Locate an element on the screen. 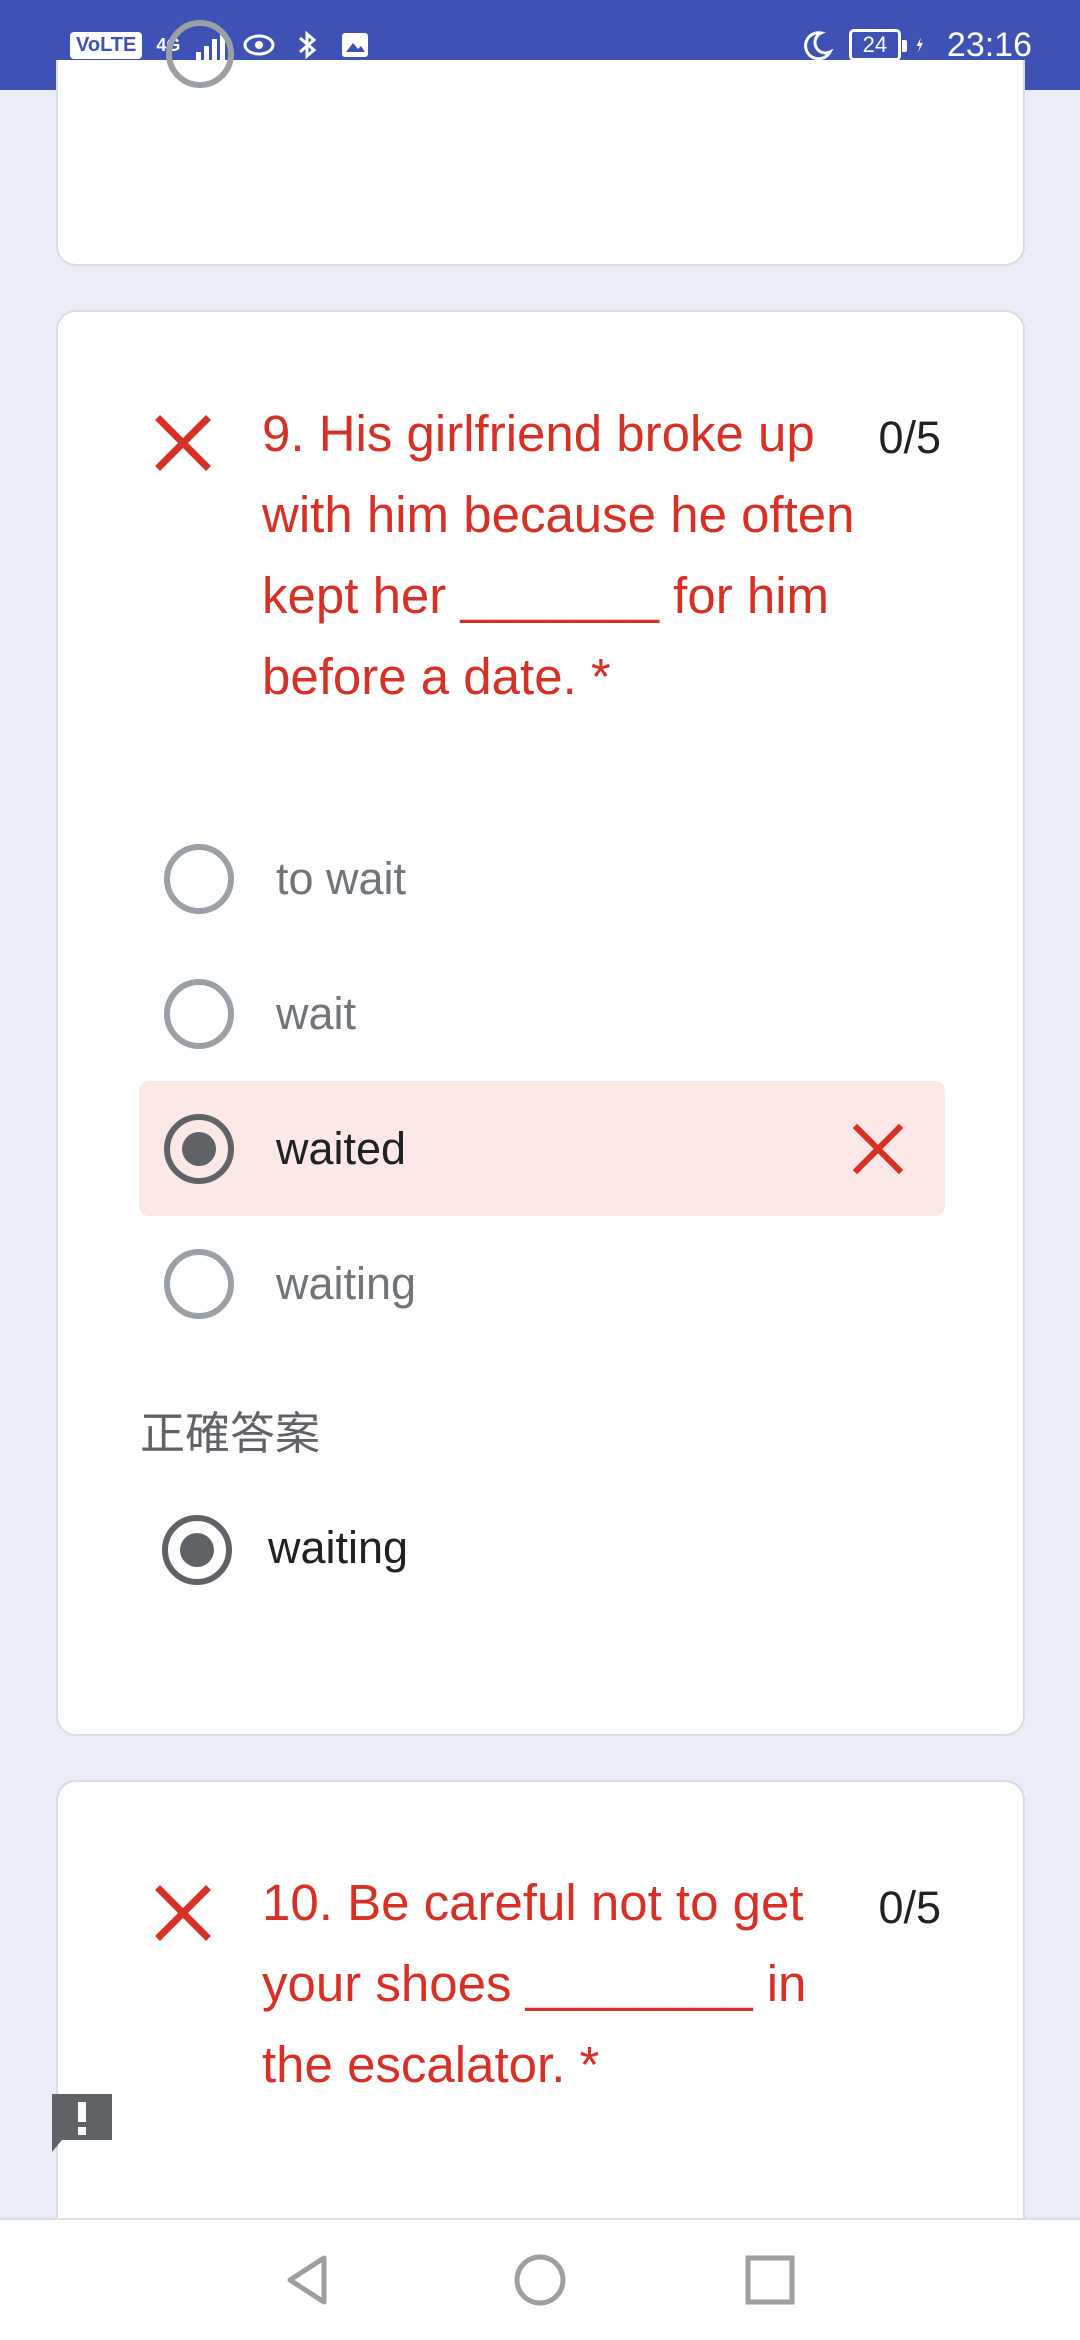  option-waiting: waiting is located at coordinates (542, 1283).